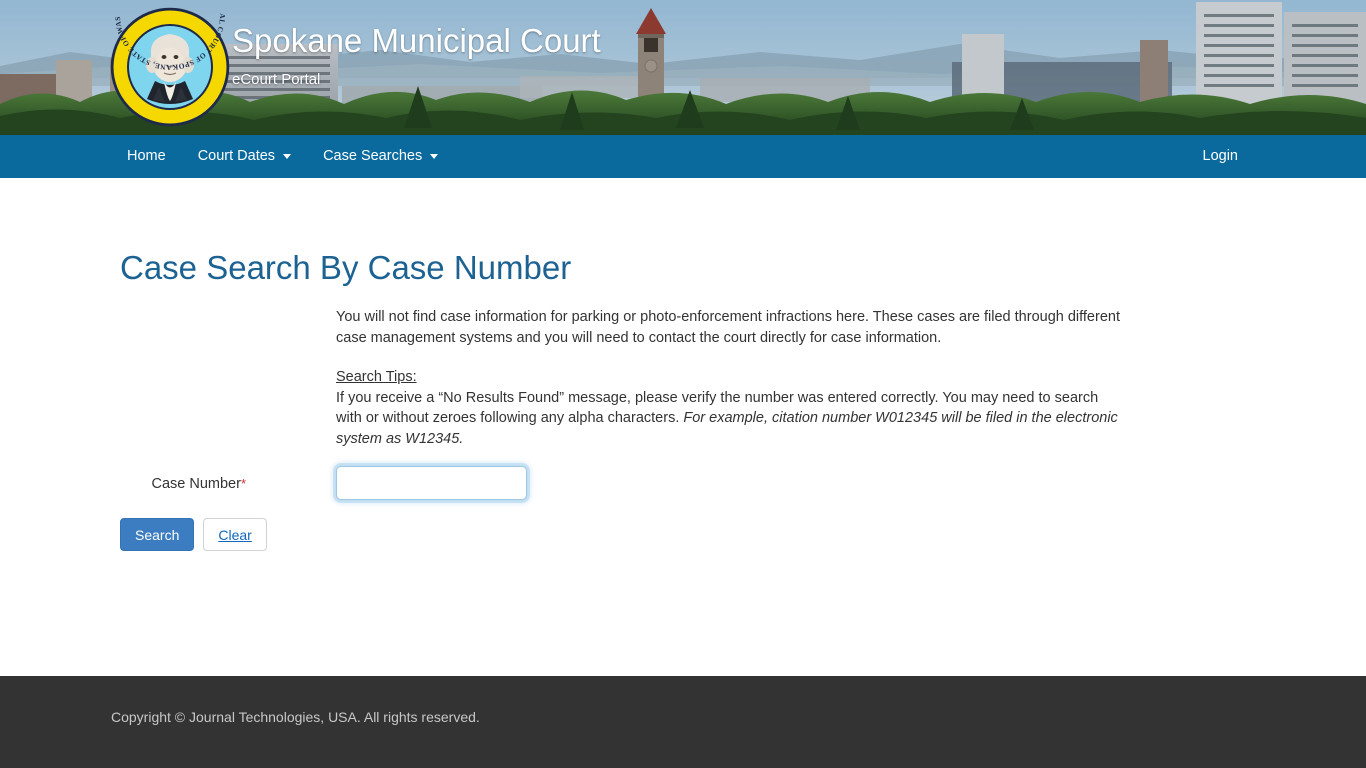 The width and height of the screenshot is (1366, 768). Describe the element at coordinates (157, 534) in the screenshot. I see `search-button: Search` at that location.